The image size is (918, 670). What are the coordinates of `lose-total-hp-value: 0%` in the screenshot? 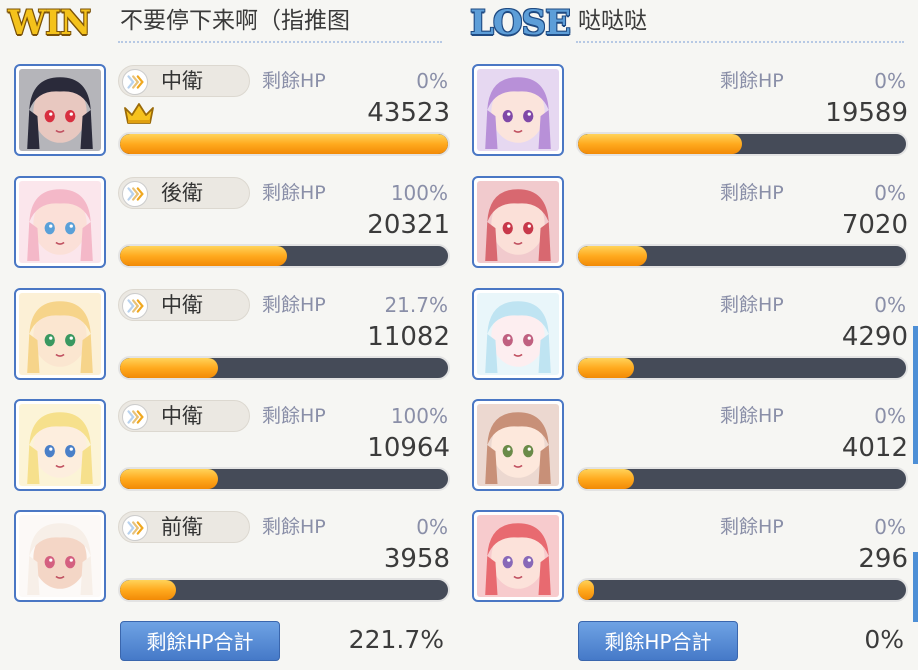 It's located at (884, 639).